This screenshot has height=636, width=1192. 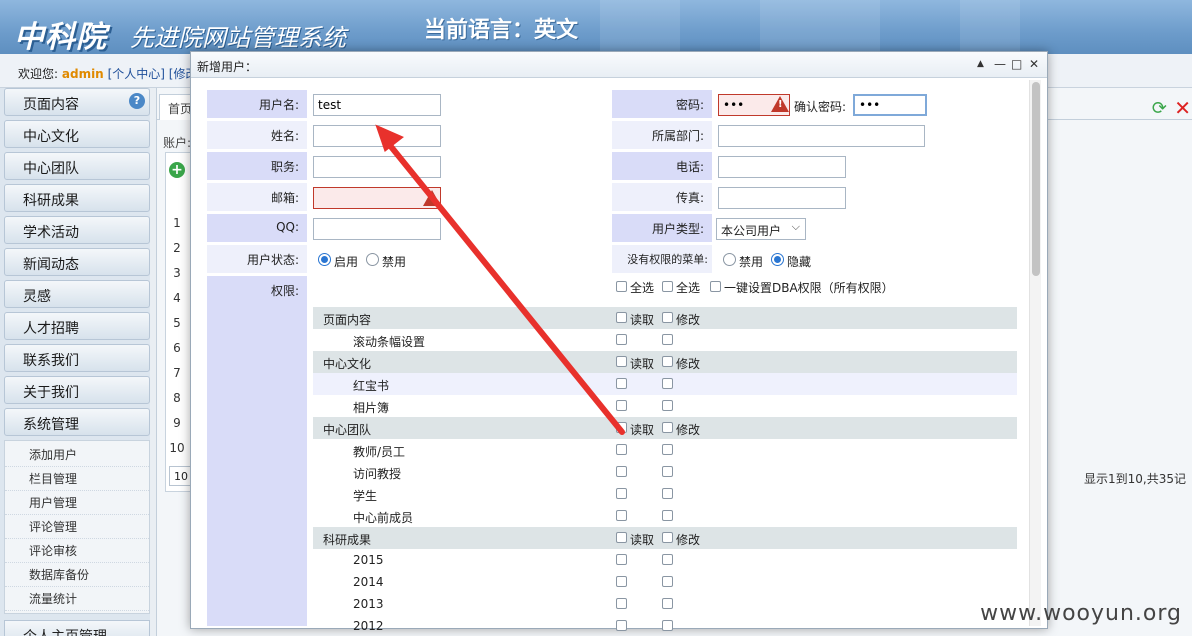 I want to click on submenu-comment-review: 评论审核, so click(x=77, y=551).